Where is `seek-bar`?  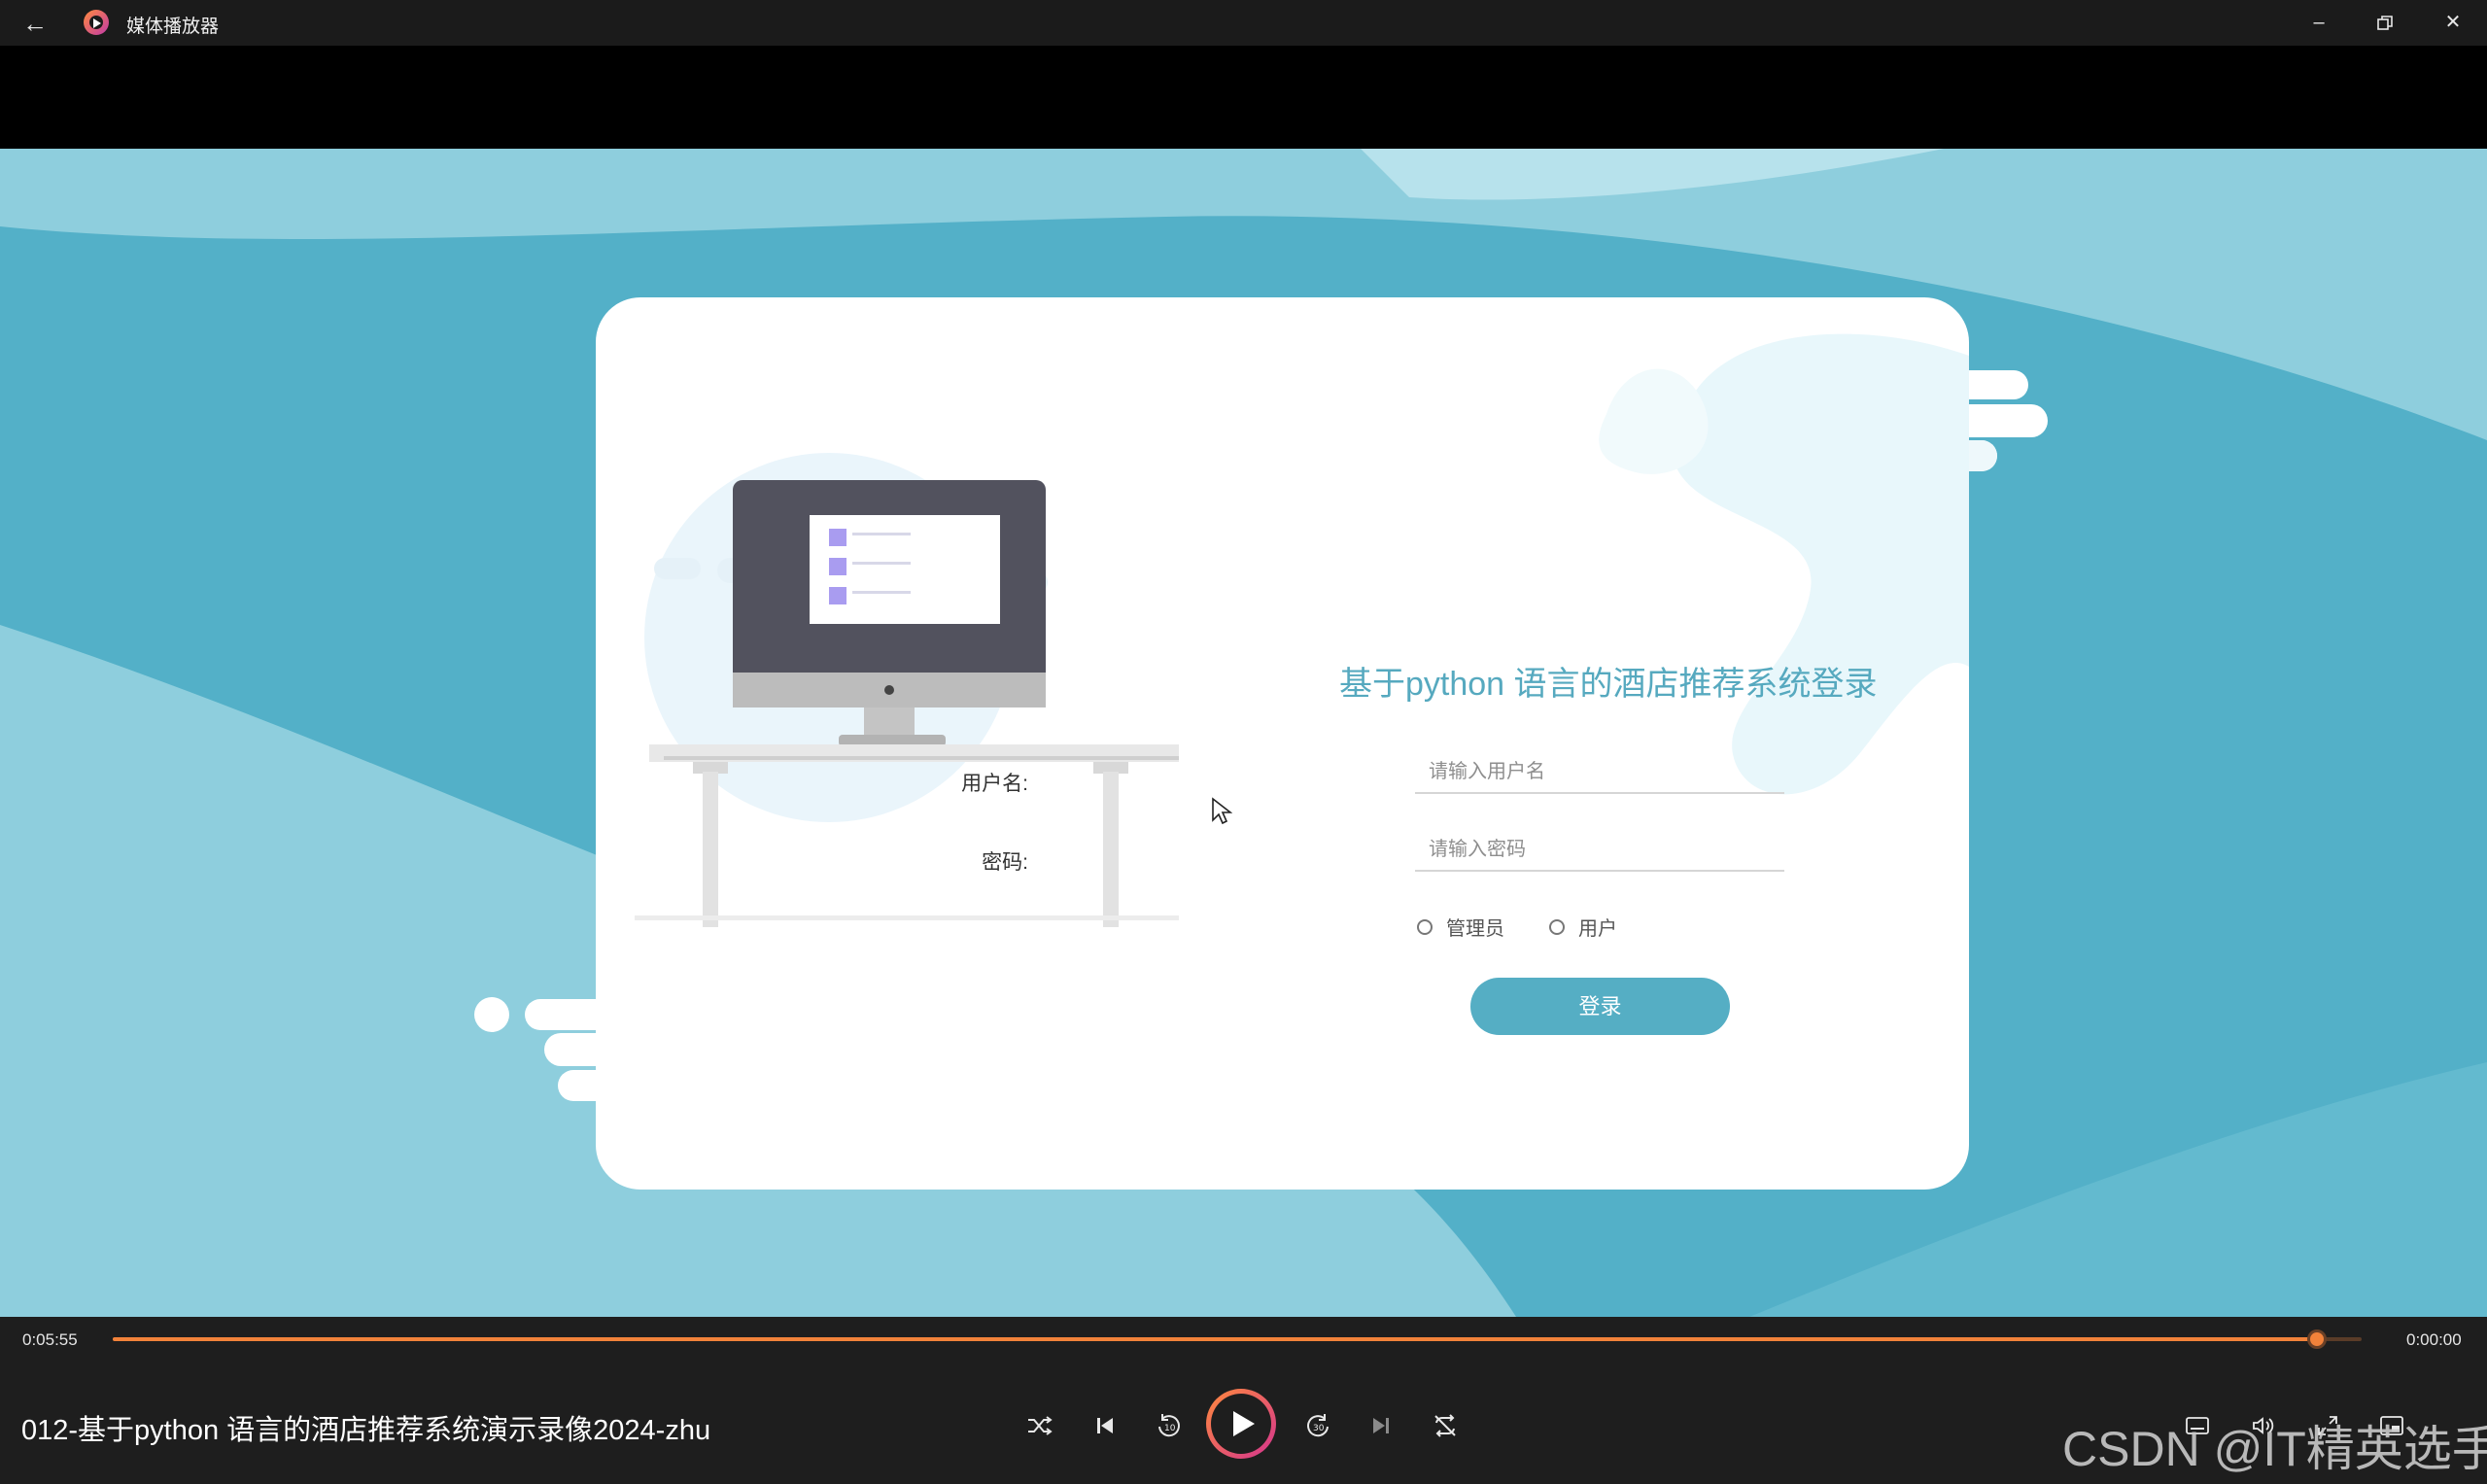 seek-bar is located at coordinates (1237, 1339).